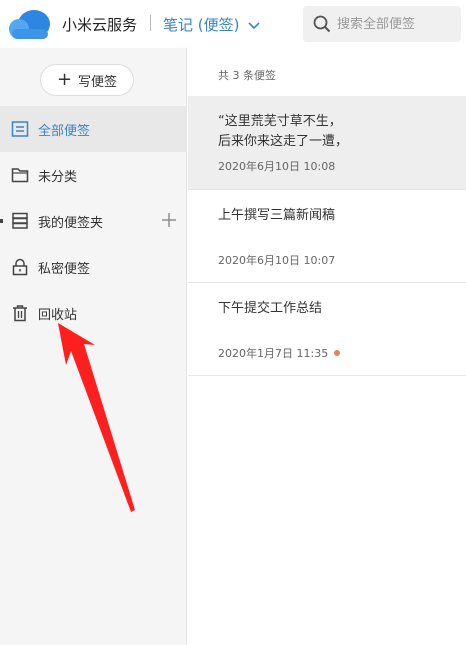  I want to click on note-preview: 上午撰写三篇新闻稿, so click(277, 215).